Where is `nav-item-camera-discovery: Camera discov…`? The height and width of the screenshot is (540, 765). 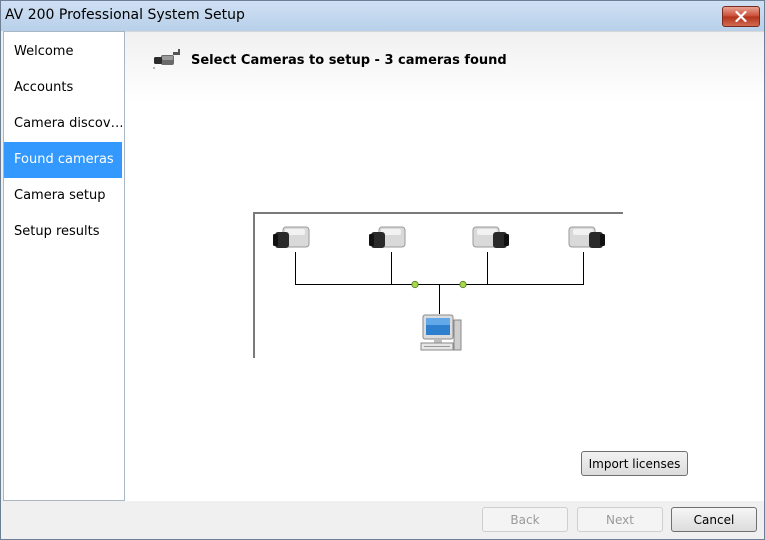
nav-item-camera-discovery: Camera discov… is located at coordinates (63, 124).